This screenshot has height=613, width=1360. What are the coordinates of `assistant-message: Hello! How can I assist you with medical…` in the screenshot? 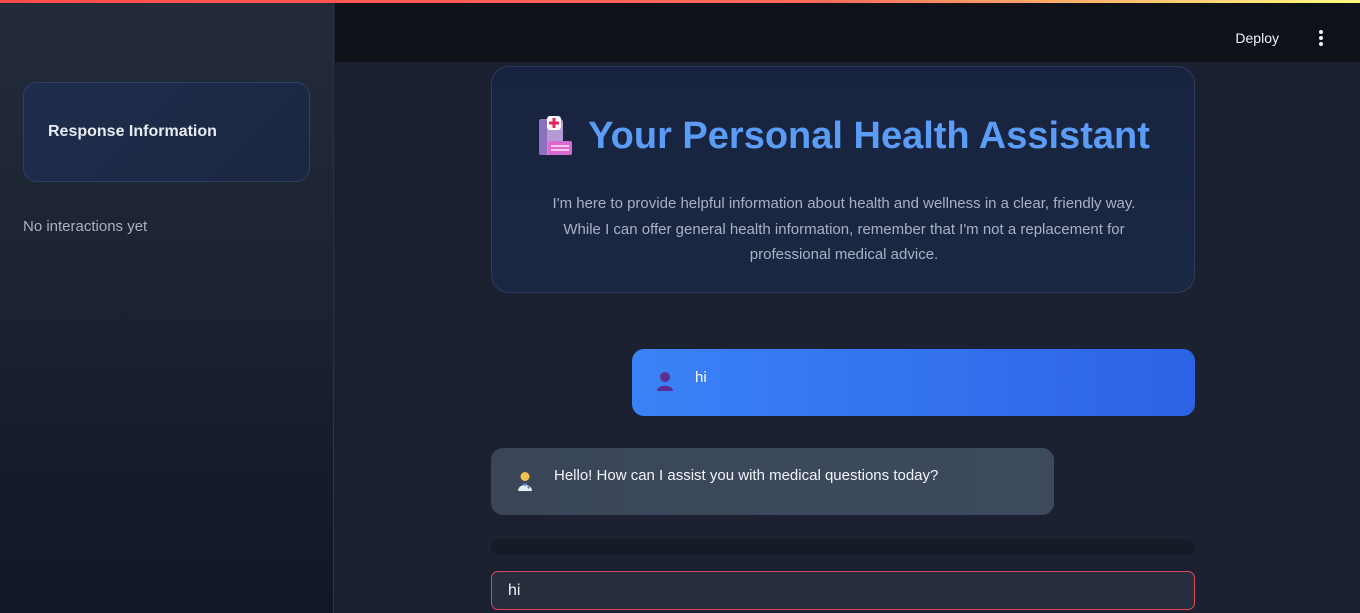 It's located at (772, 481).